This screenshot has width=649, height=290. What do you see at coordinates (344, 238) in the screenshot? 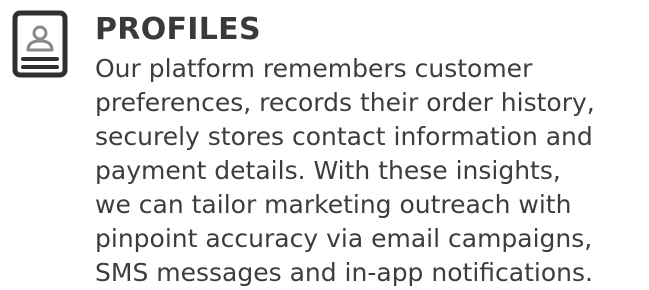
I see `description-line: pinpoint accuracy via email campaigns,` at bounding box center [344, 238].